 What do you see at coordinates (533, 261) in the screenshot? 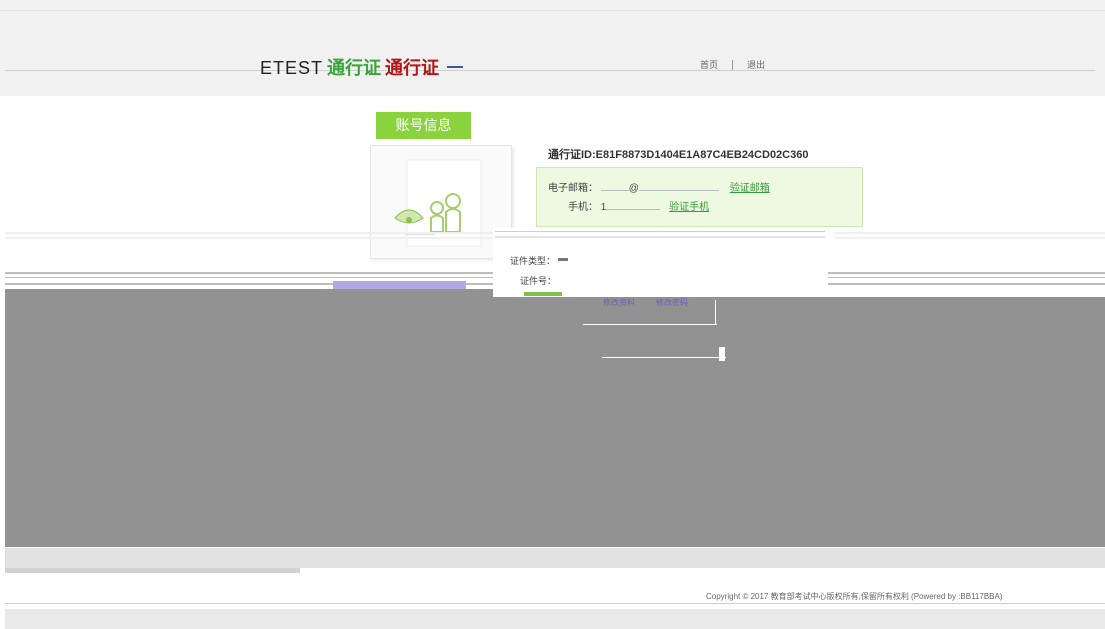
I see `id-type-label: 证件类型：` at bounding box center [533, 261].